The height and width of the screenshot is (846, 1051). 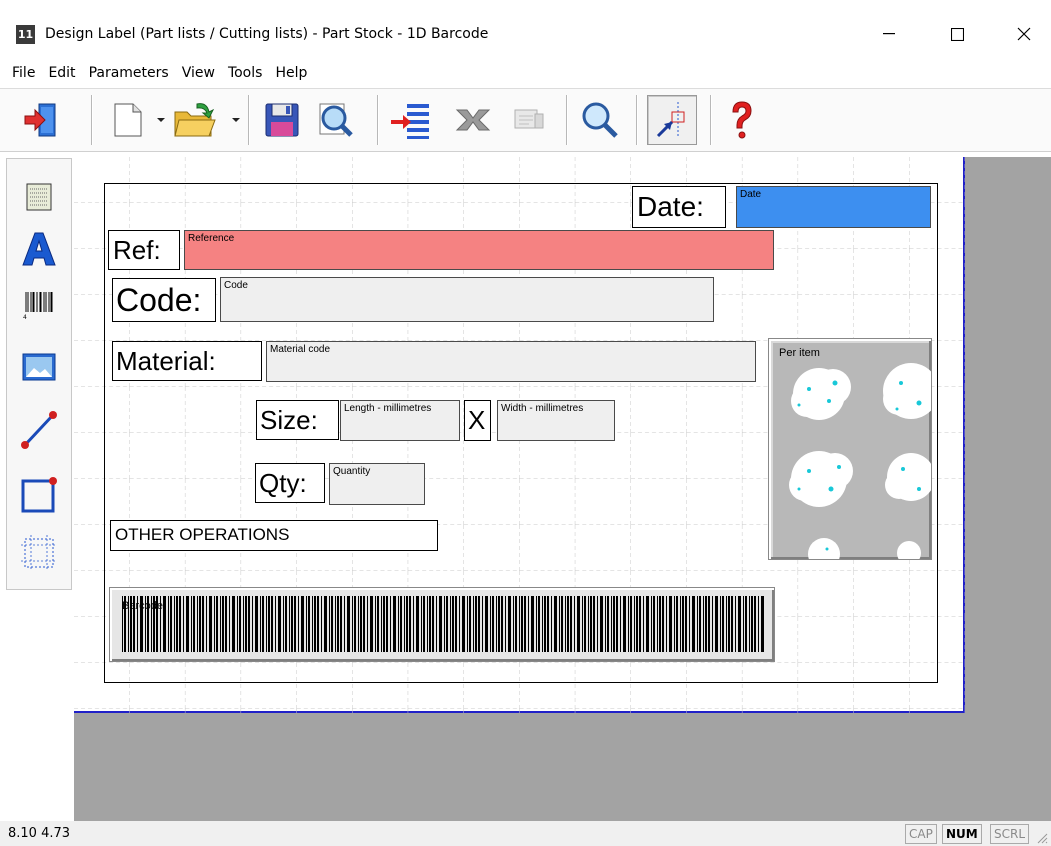 I want to click on snap-to-grid-button, so click(x=672, y=120).